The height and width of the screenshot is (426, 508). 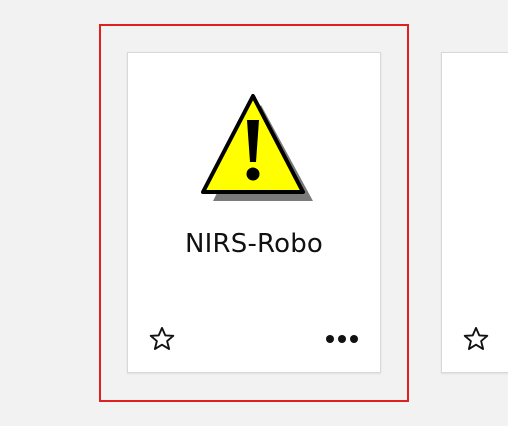 What do you see at coordinates (257, 147) in the screenshot?
I see `warning-icon` at bounding box center [257, 147].